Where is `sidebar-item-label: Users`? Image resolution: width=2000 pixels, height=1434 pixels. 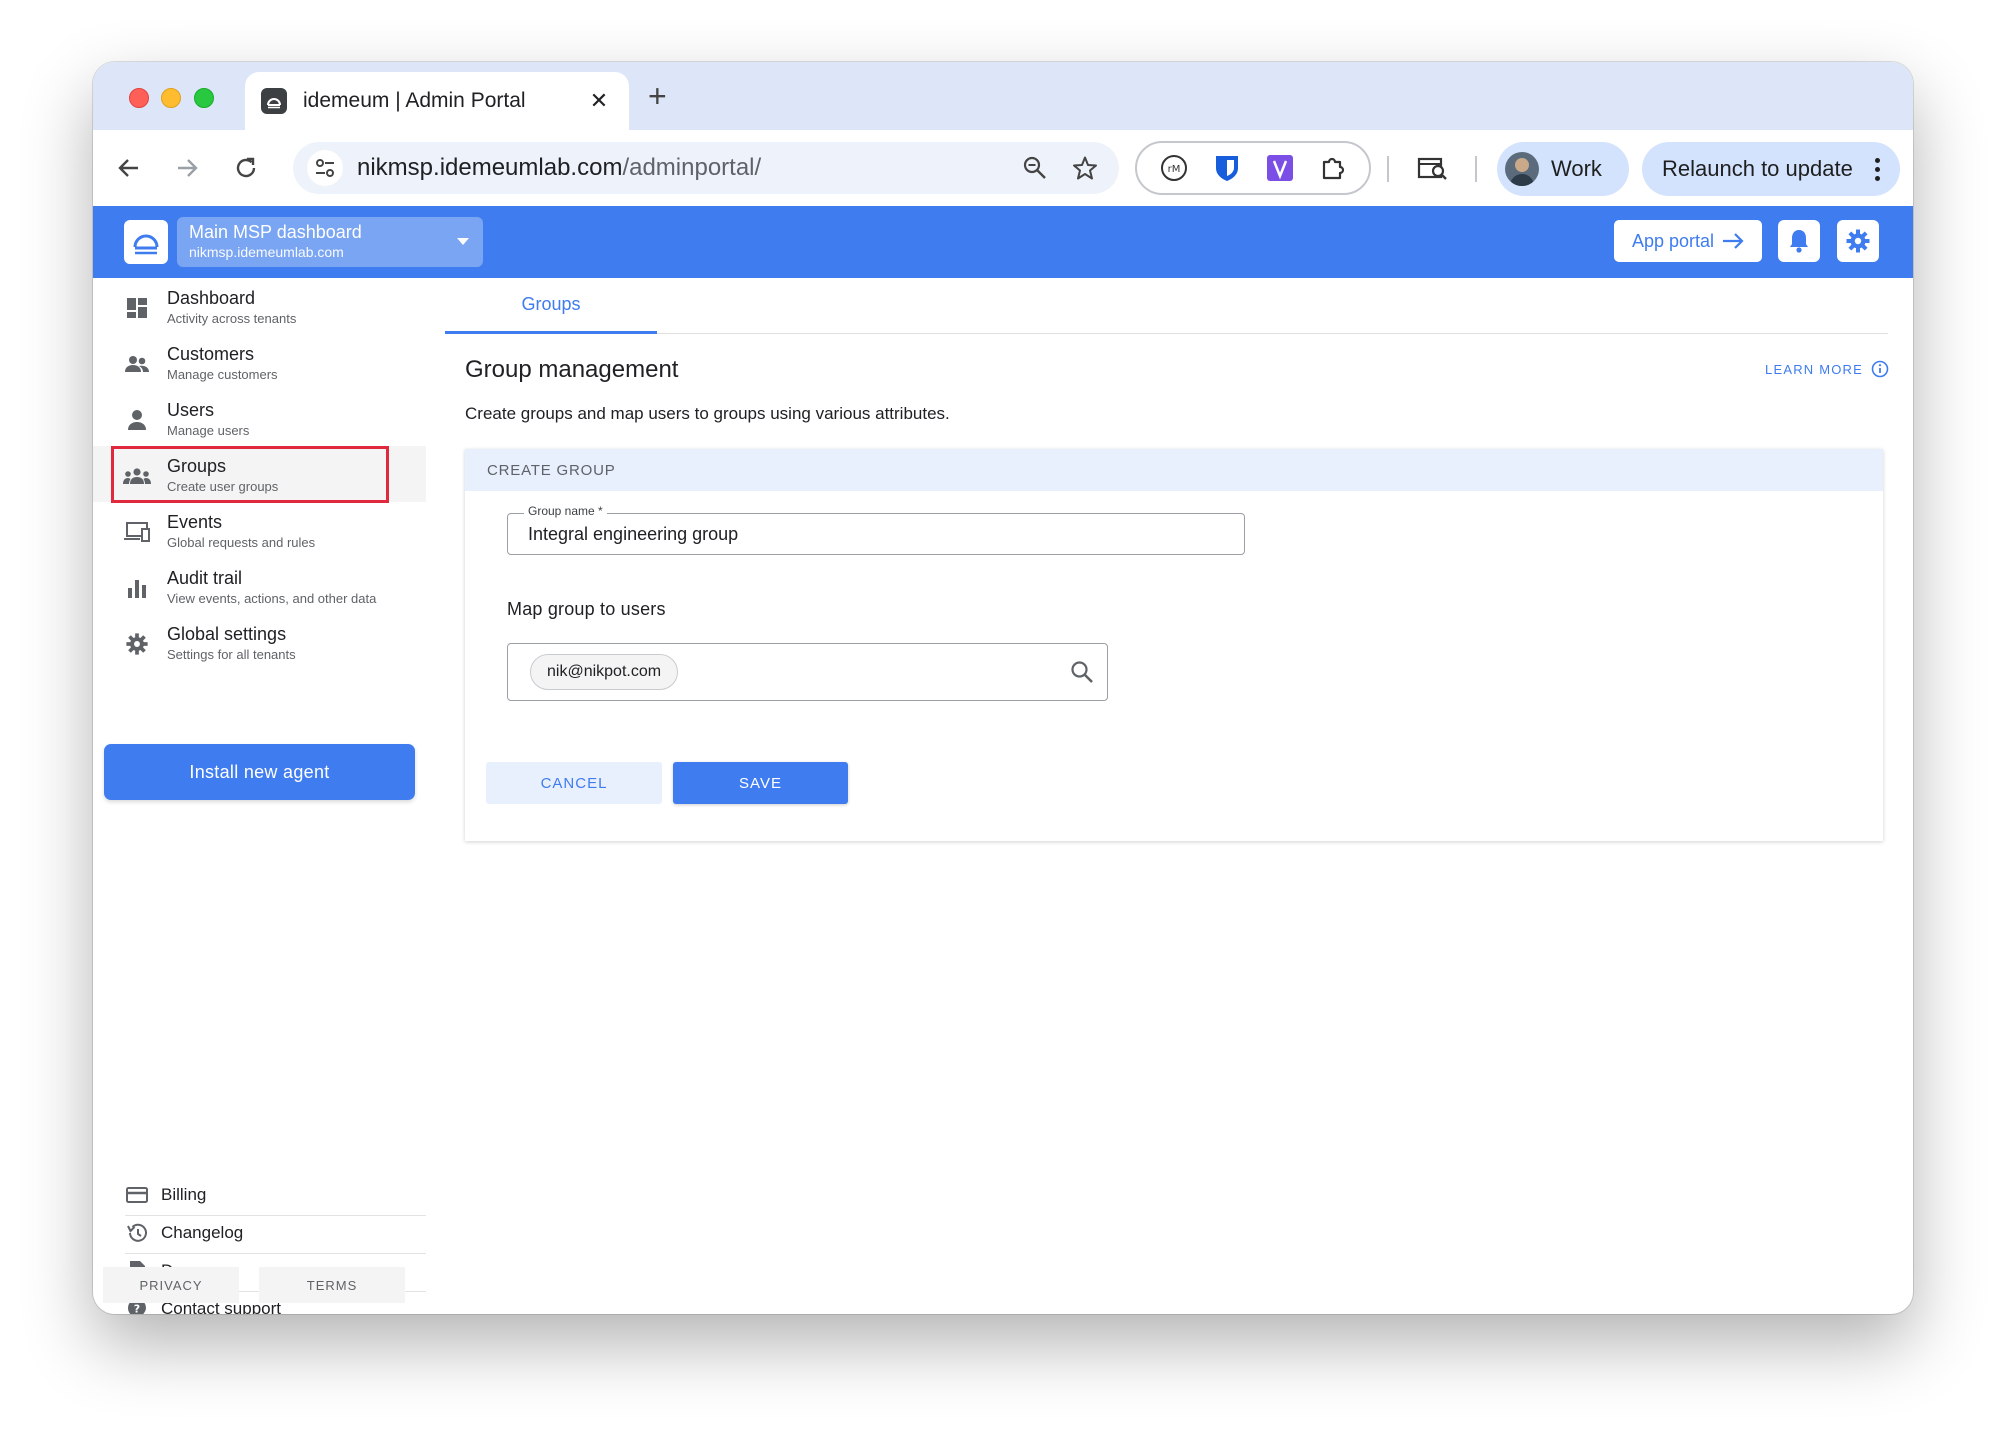 sidebar-item-label: Users is located at coordinates (191, 410).